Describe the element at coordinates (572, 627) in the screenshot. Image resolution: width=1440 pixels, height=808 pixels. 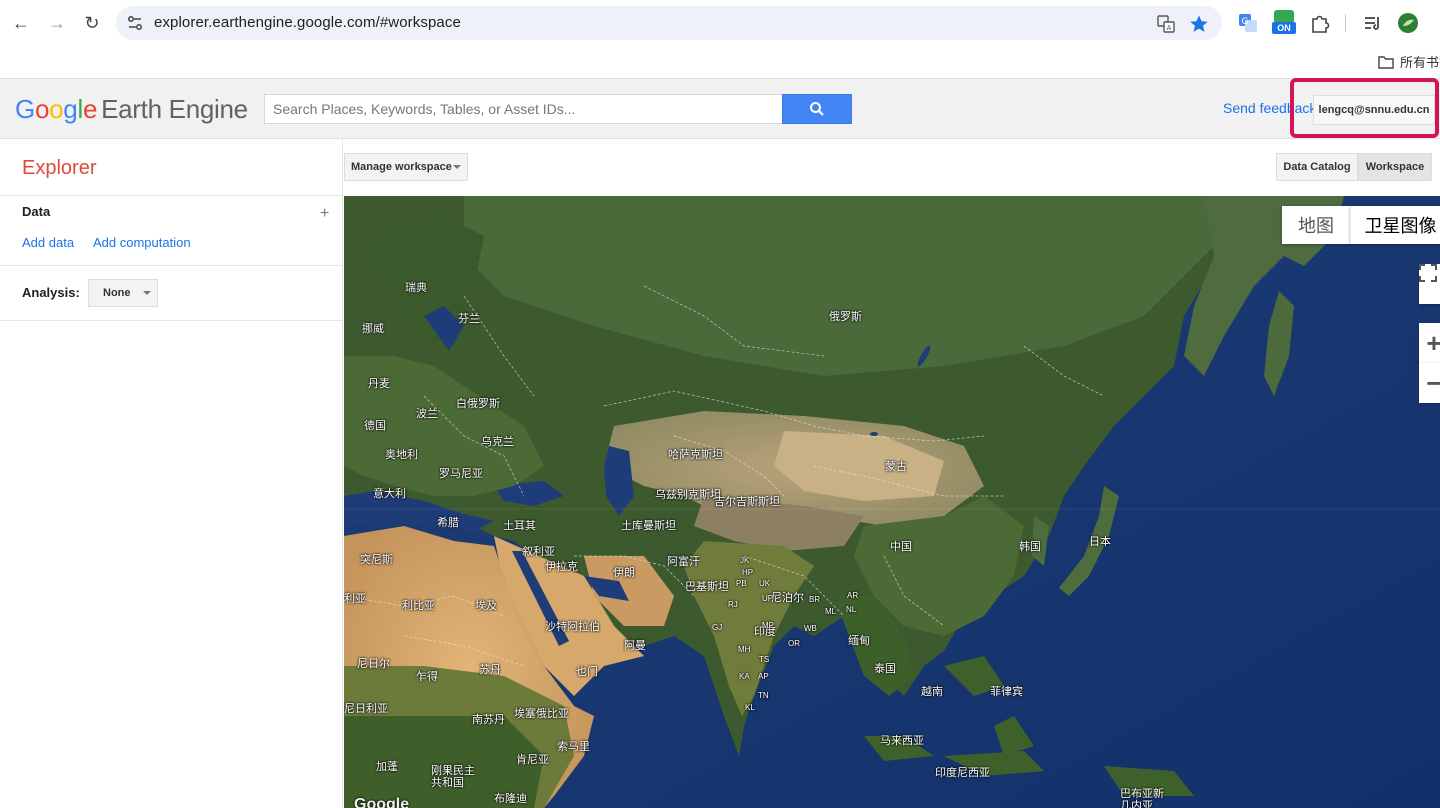
I see `map-label: 沙特阿拉伯` at that location.